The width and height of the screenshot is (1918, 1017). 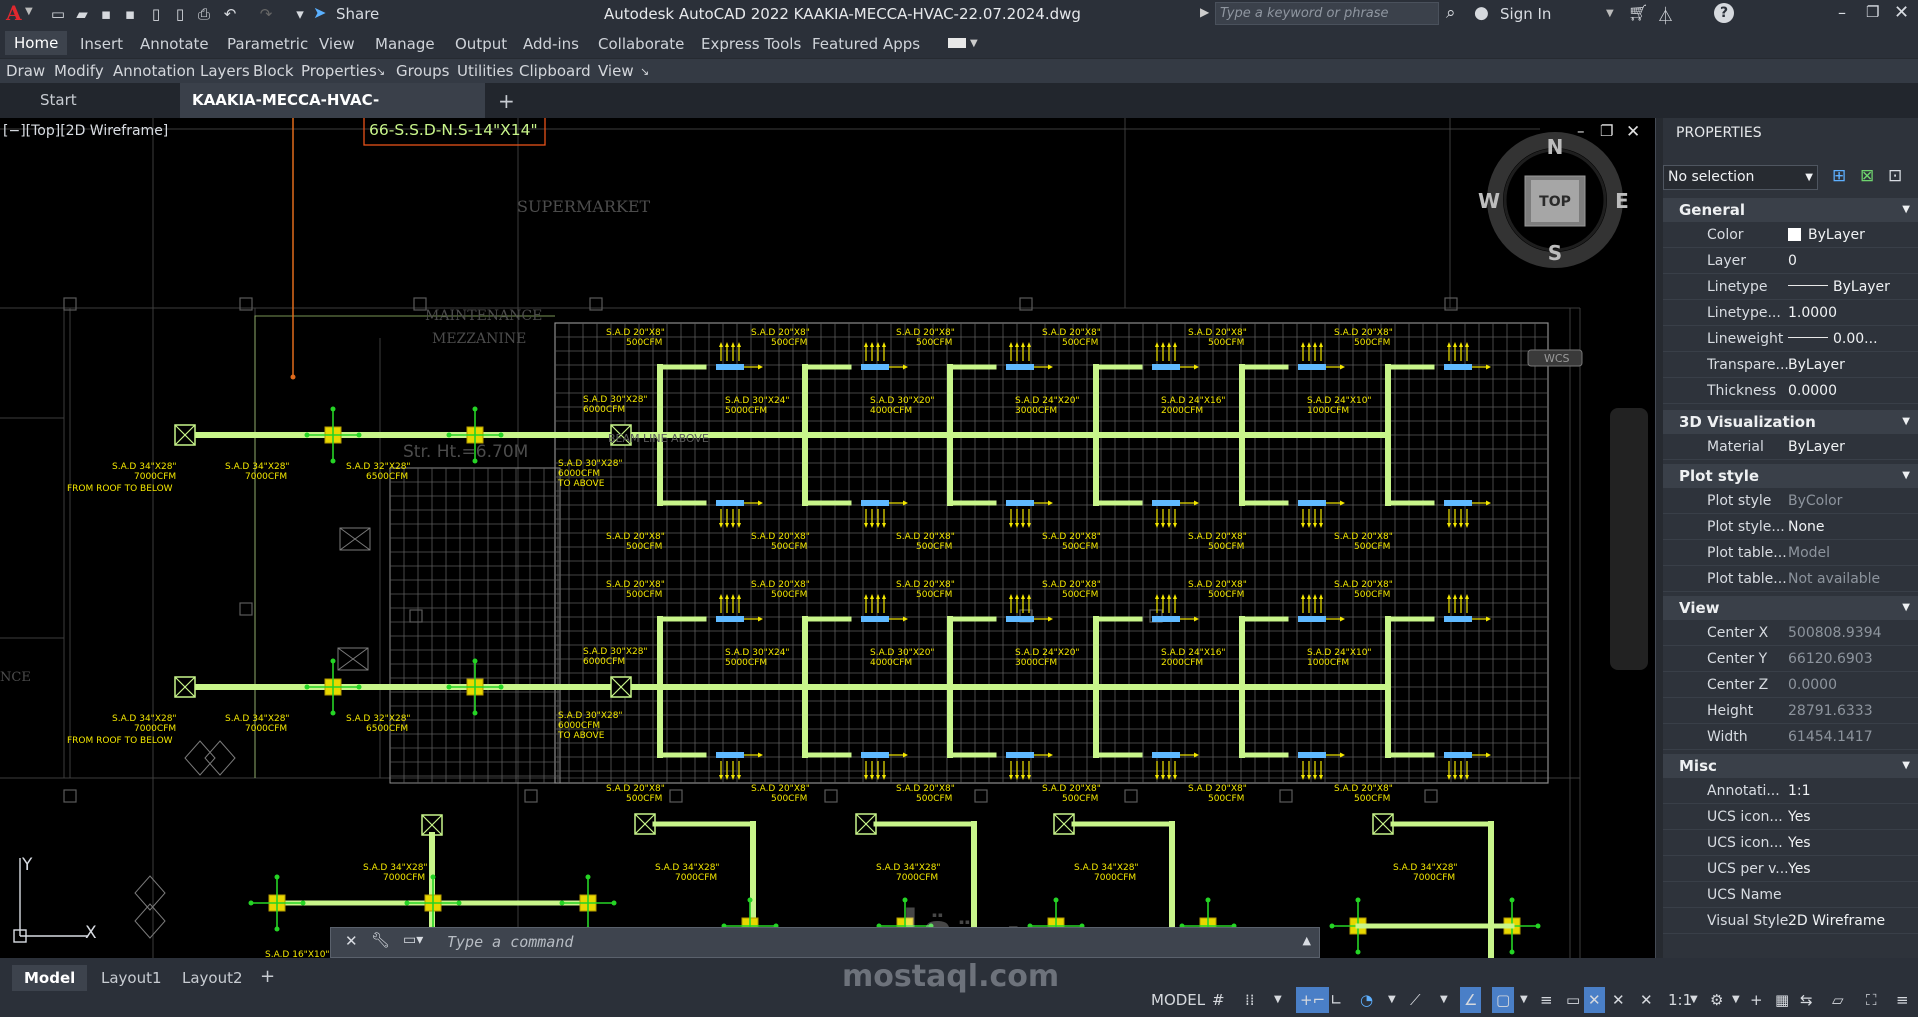 What do you see at coordinates (1415, 1000) in the screenshot?
I see `isodraft-icon: ⟋` at bounding box center [1415, 1000].